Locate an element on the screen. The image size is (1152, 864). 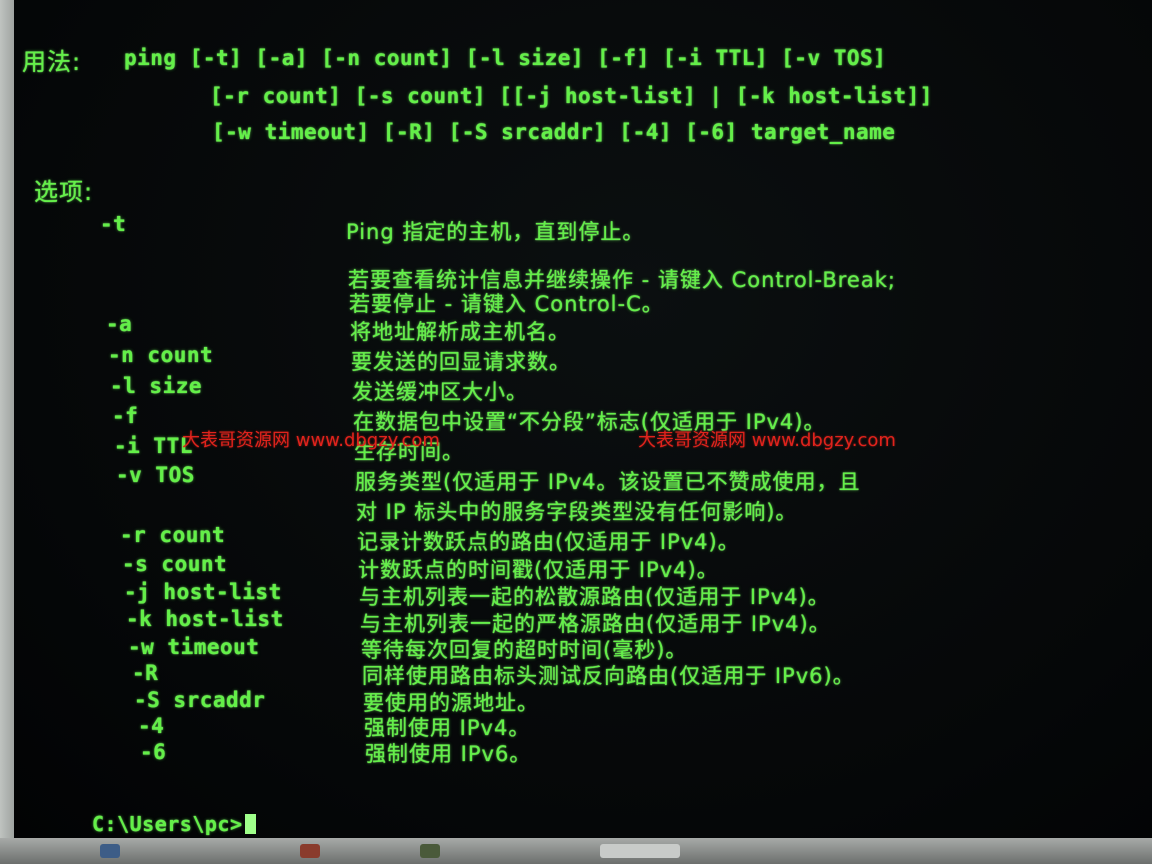
option-desc: 与主机列表一起的松散源路由(仅适用于 IPv4)。 is located at coordinates (594, 597).